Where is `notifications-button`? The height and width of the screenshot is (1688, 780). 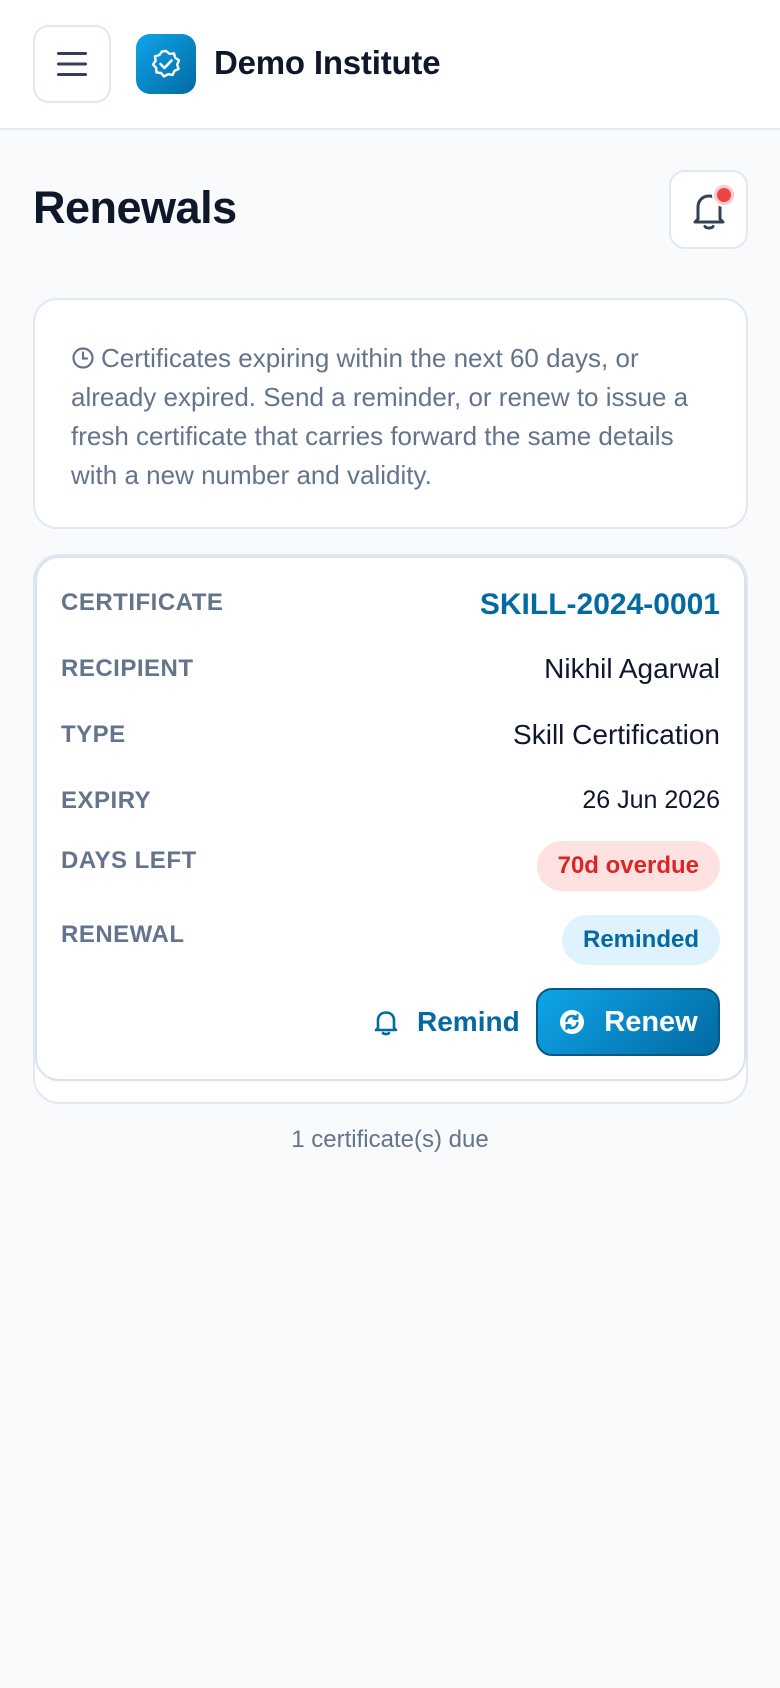 notifications-button is located at coordinates (708, 209).